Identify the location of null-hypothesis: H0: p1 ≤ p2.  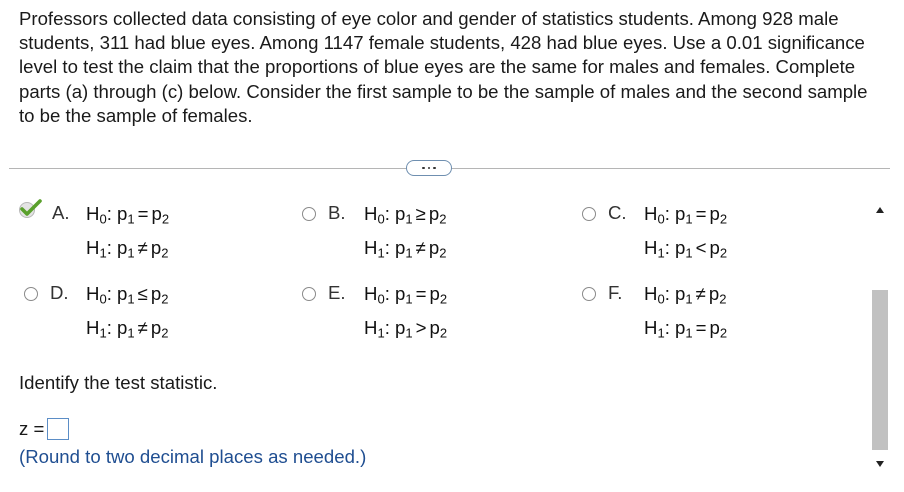
(127, 295).